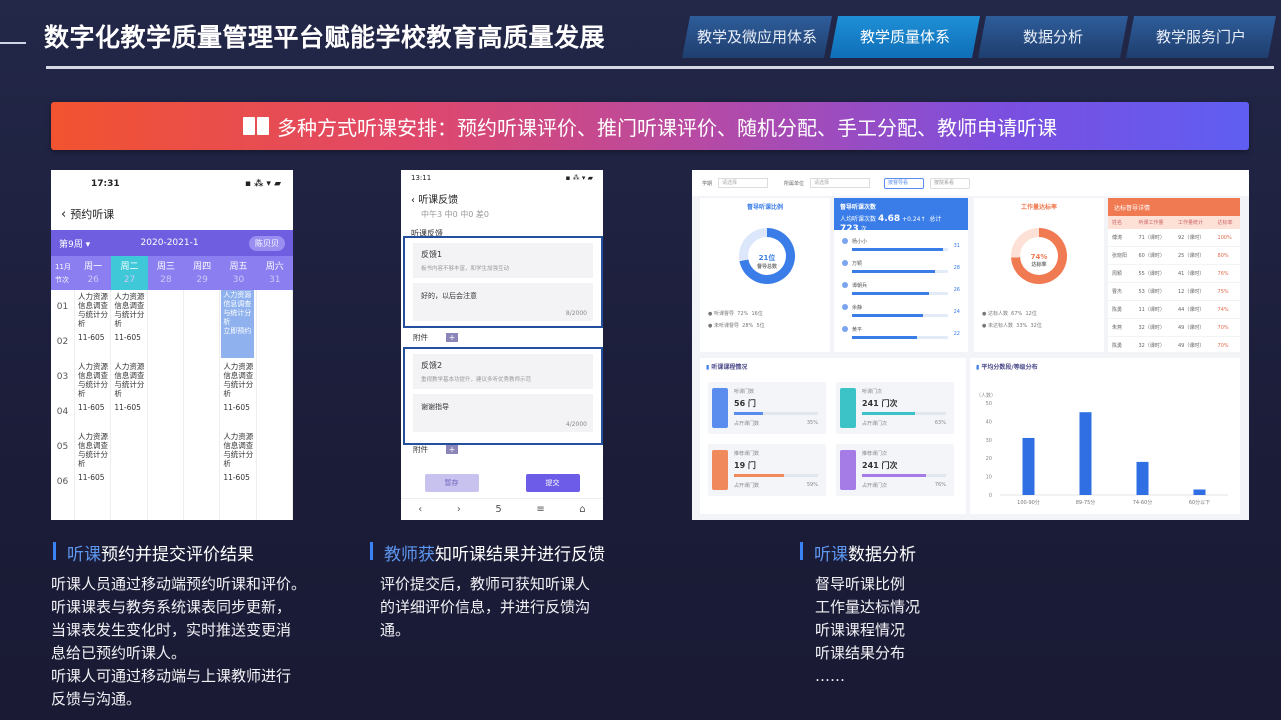 This screenshot has height=720, width=1281. What do you see at coordinates (451, 483) in the screenshot?
I see `save-draft-button: 暂存` at bounding box center [451, 483].